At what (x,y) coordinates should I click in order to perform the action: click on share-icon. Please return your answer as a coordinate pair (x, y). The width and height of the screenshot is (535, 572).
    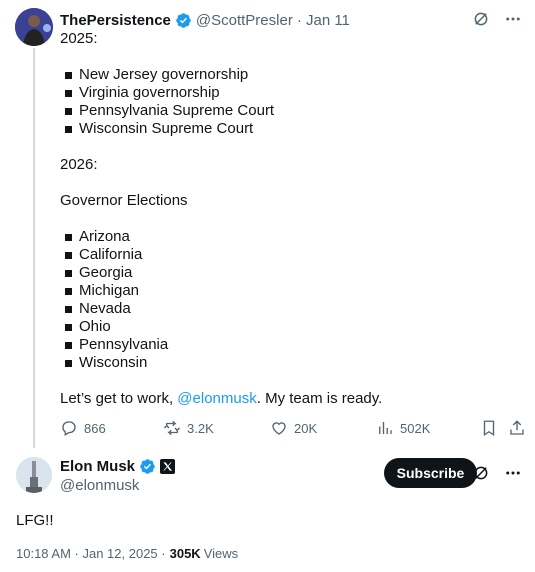
    Looking at the image, I should click on (517, 427).